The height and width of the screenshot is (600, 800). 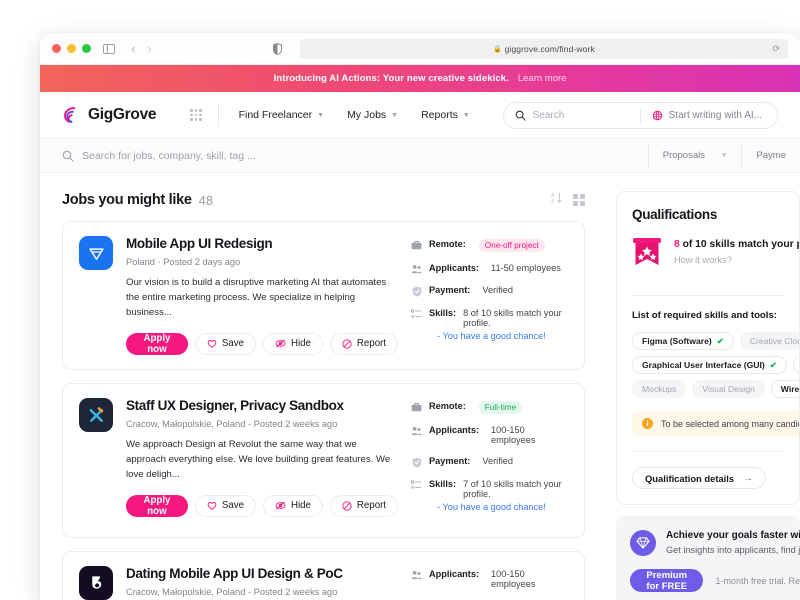 What do you see at coordinates (466, 115) in the screenshot?
I see `chevron-down-icon: ▼` at bounding box center [466, 115].